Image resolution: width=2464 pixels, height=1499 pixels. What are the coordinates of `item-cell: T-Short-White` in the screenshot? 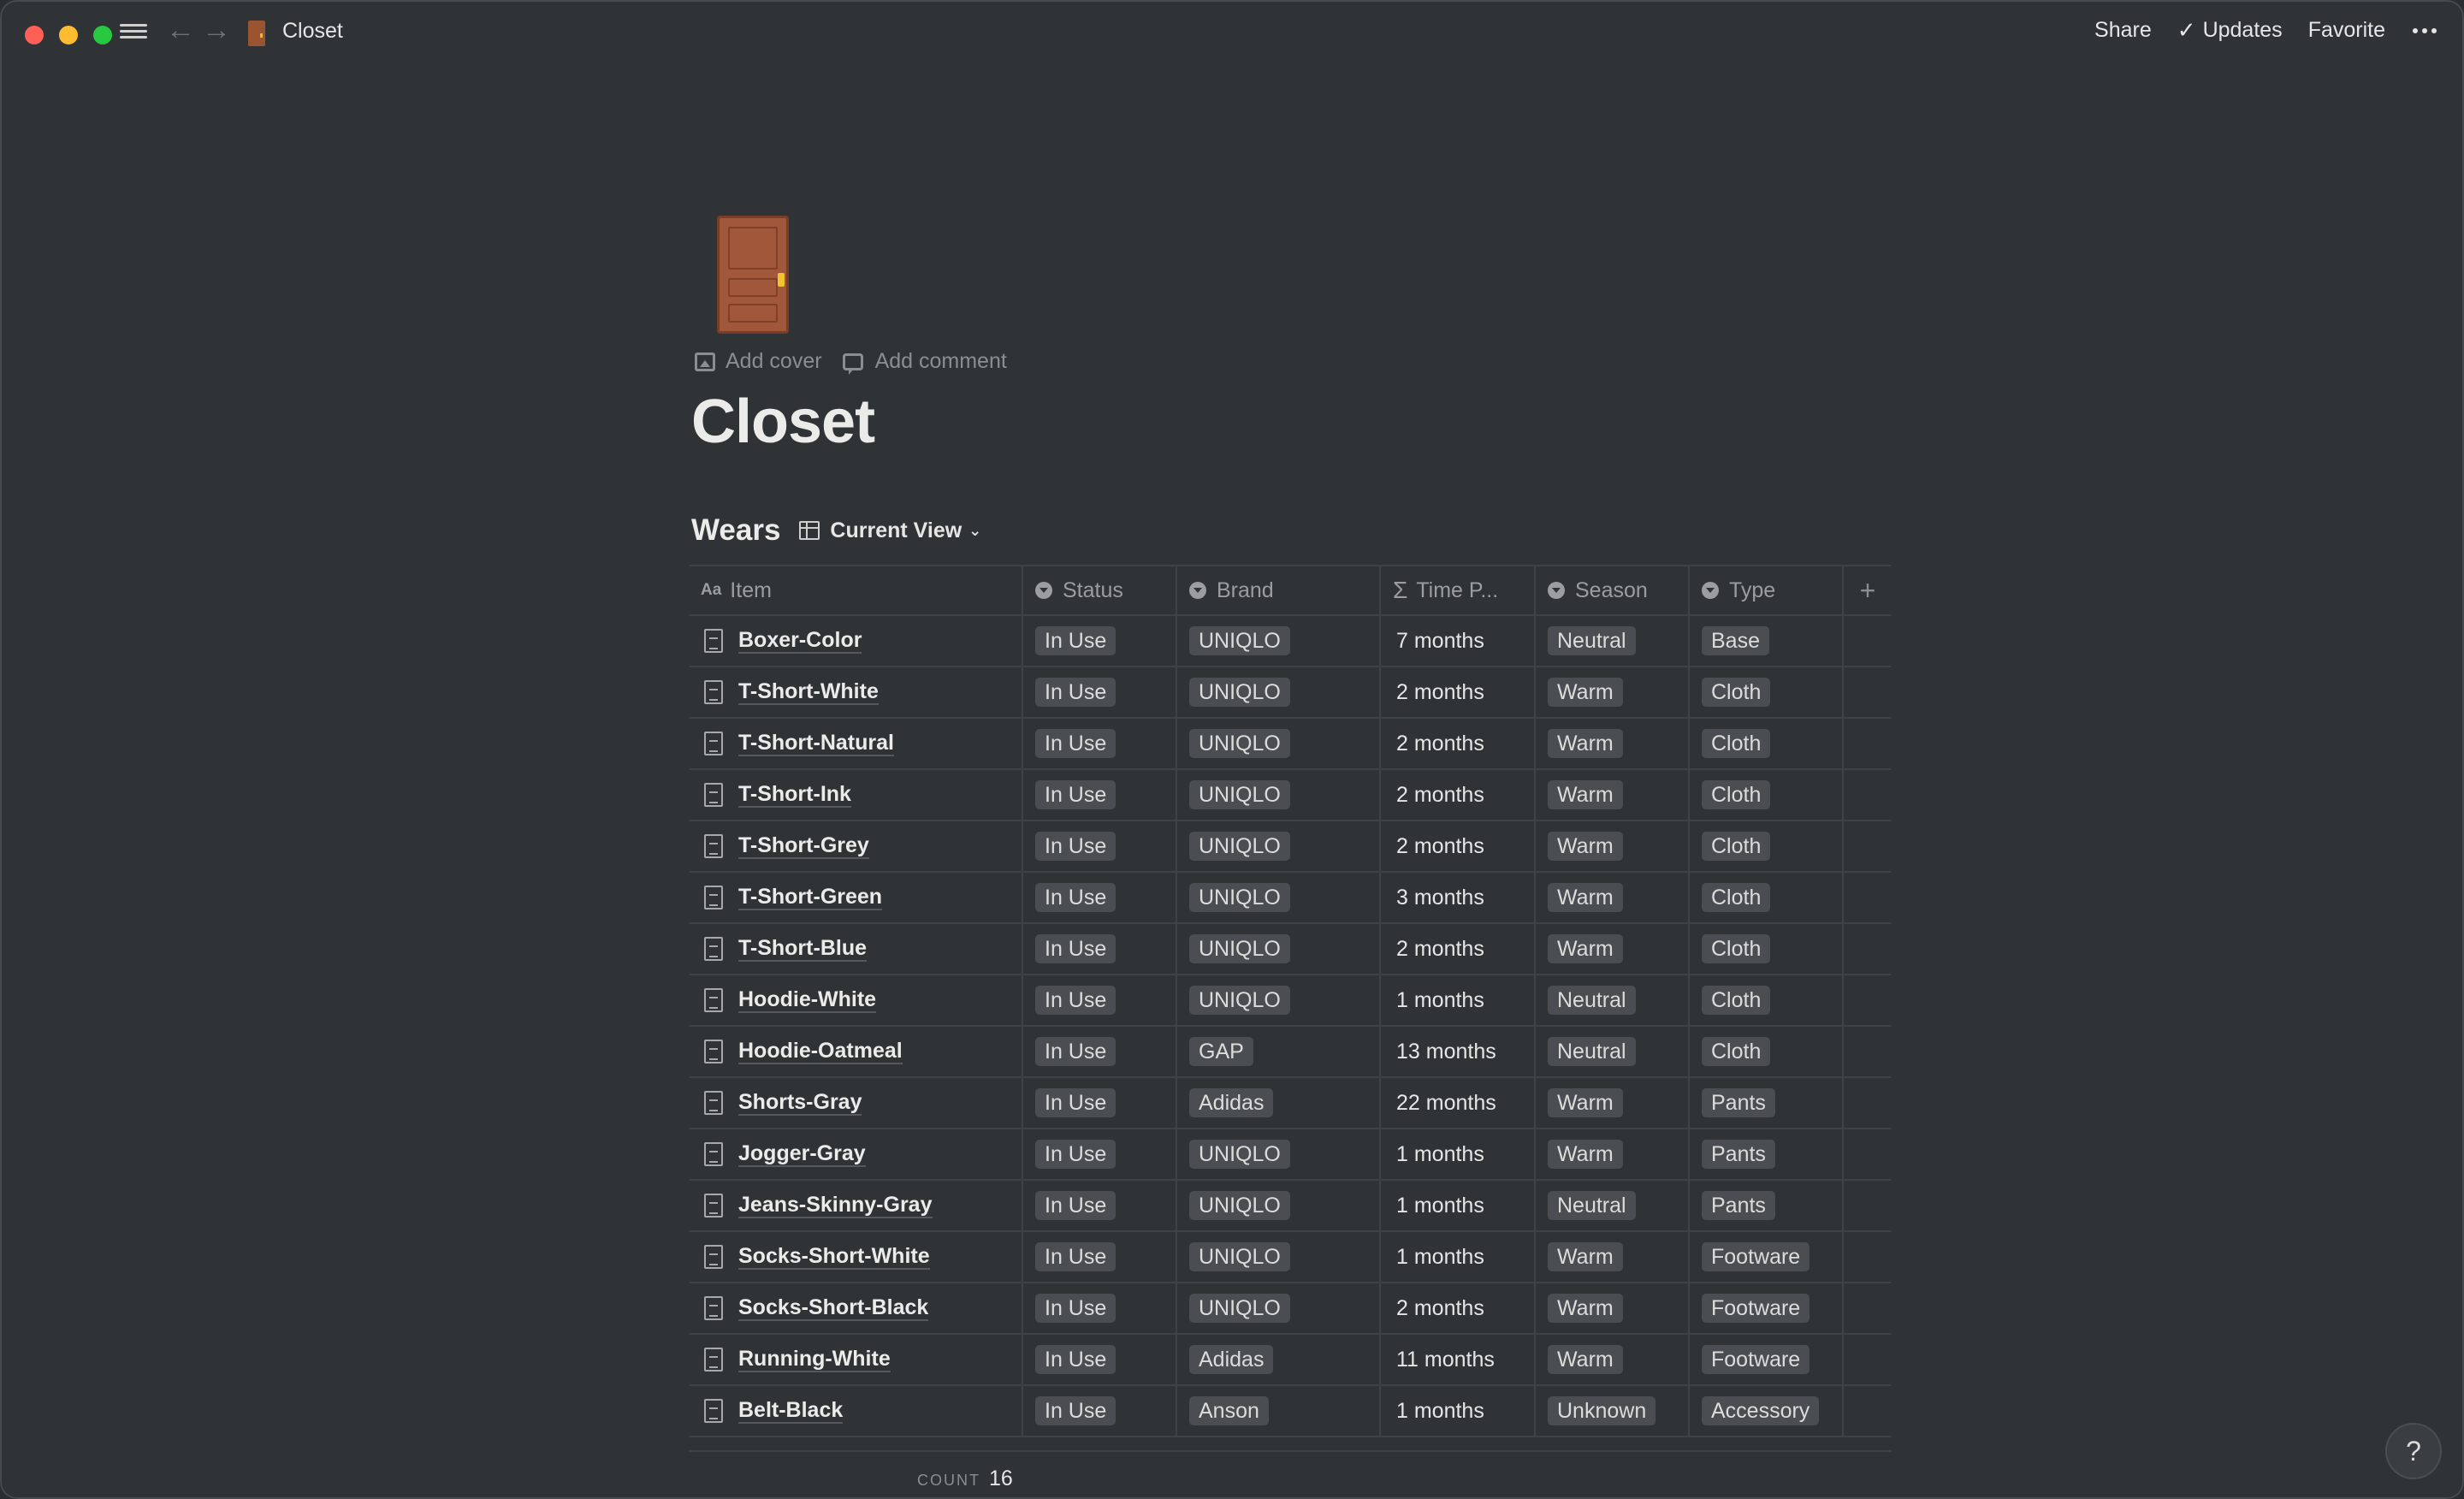 It's located at (856, 692).